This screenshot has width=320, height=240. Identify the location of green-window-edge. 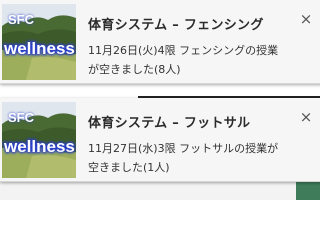
(308, 191).